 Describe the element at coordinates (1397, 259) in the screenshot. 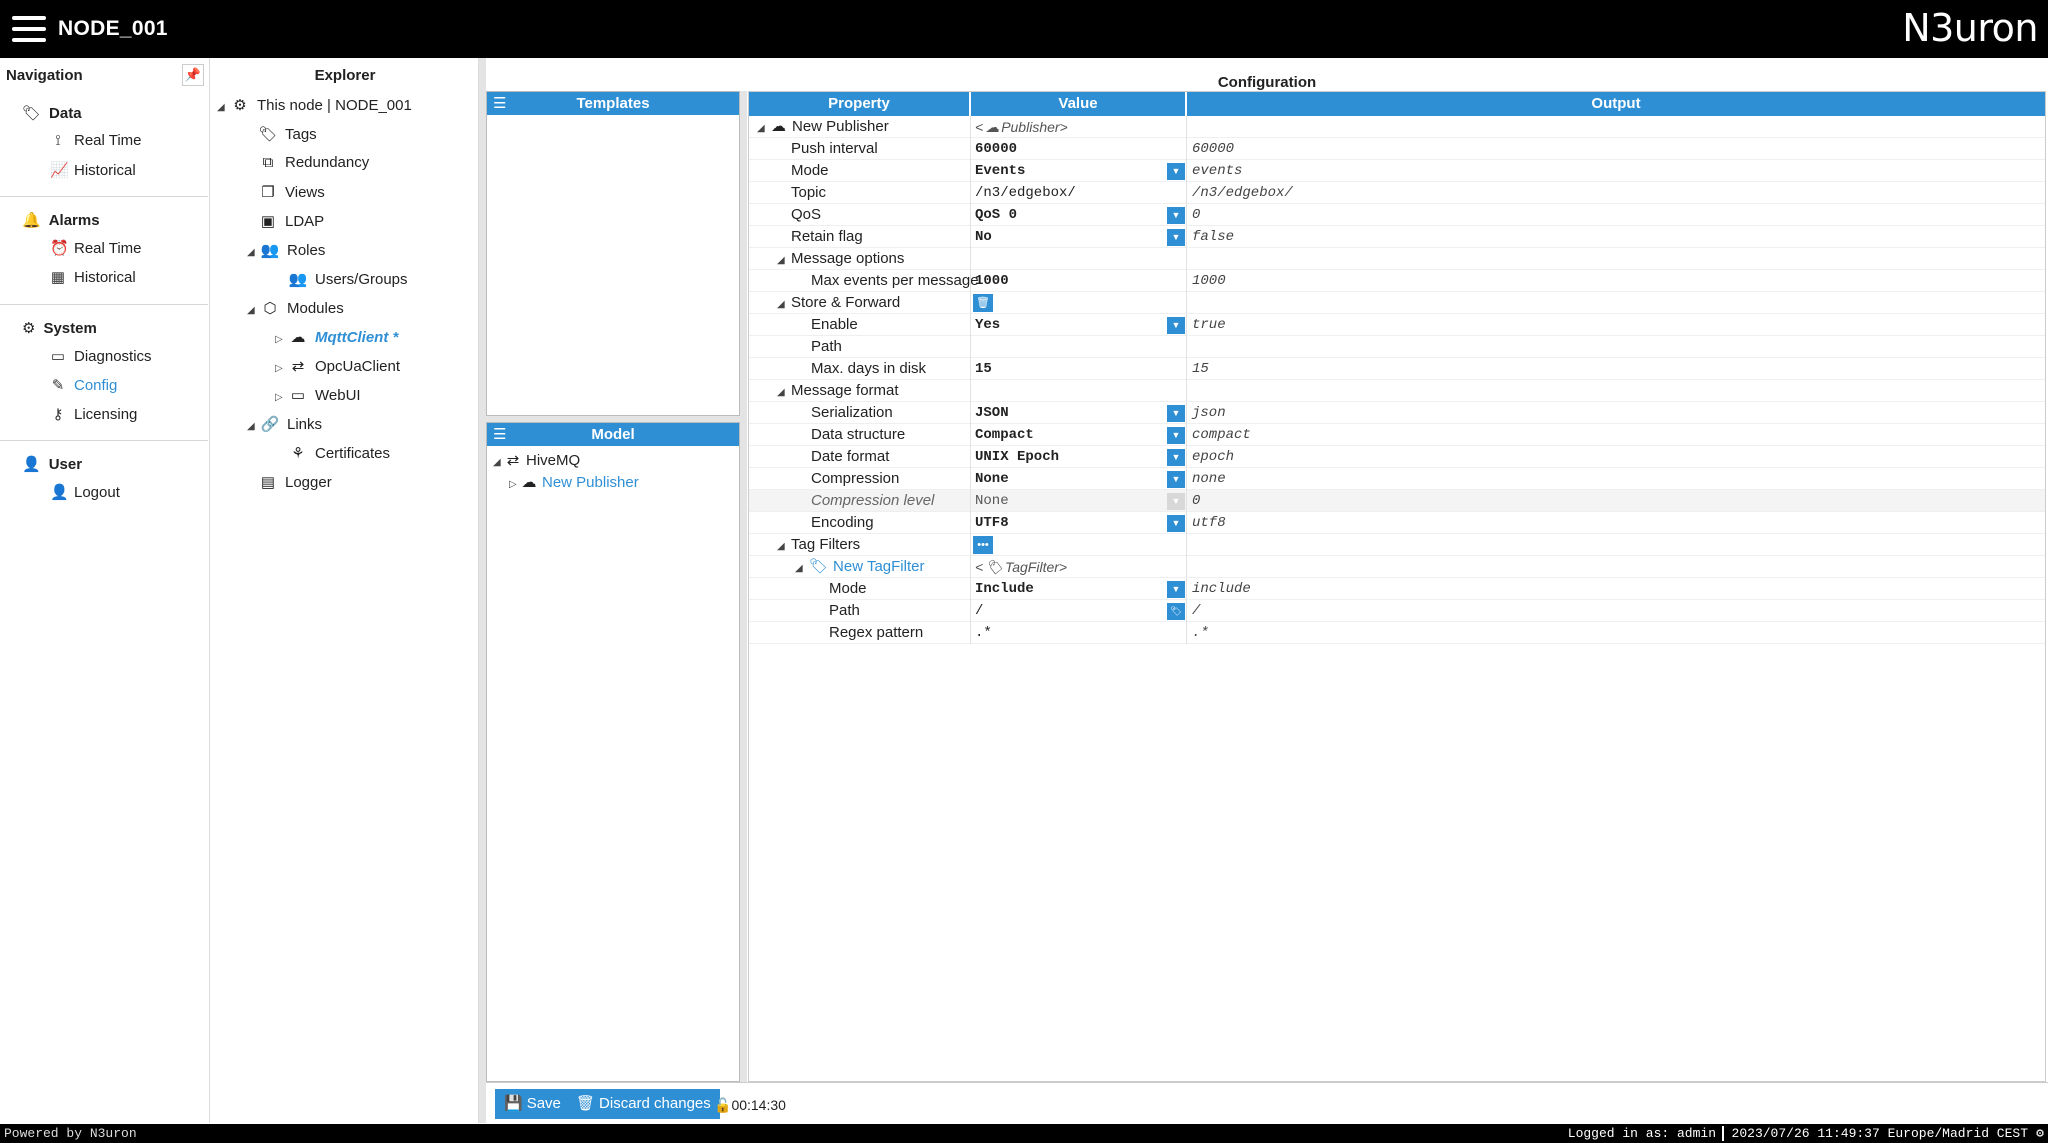

I see `config-row-message-options: ◢ Message options` at that location.